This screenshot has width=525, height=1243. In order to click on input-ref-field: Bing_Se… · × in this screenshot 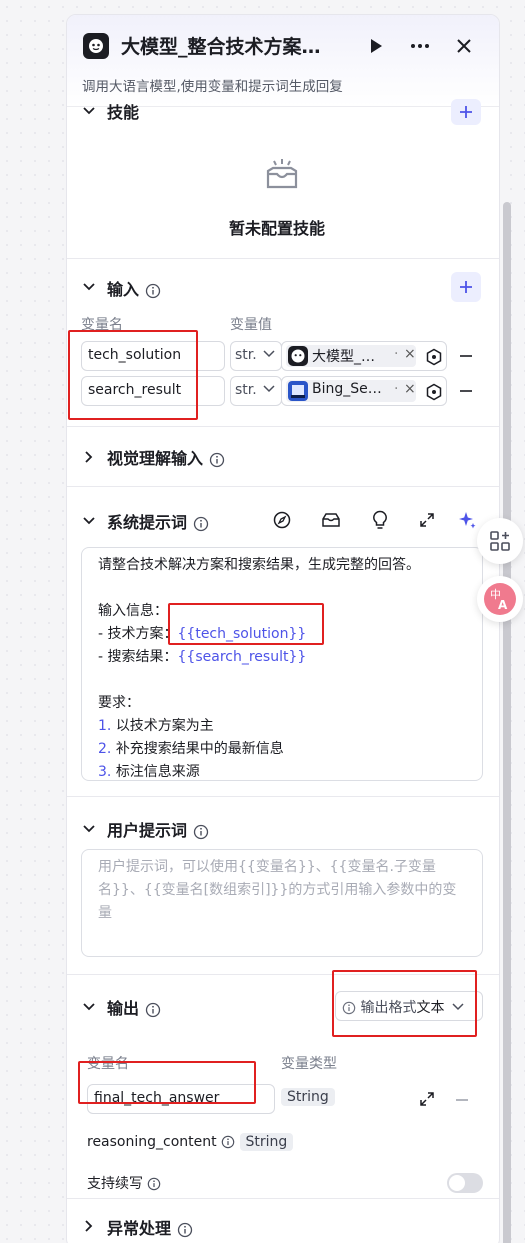, I will do `click(364, 391)`.